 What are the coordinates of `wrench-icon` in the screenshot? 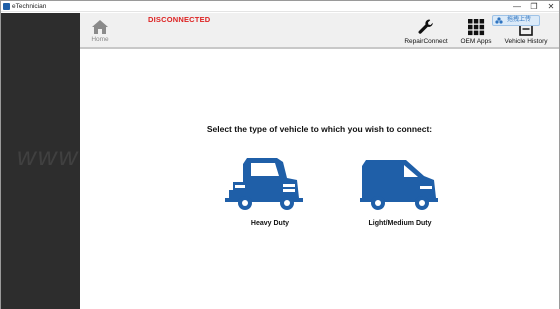 It's located at (425, 26).